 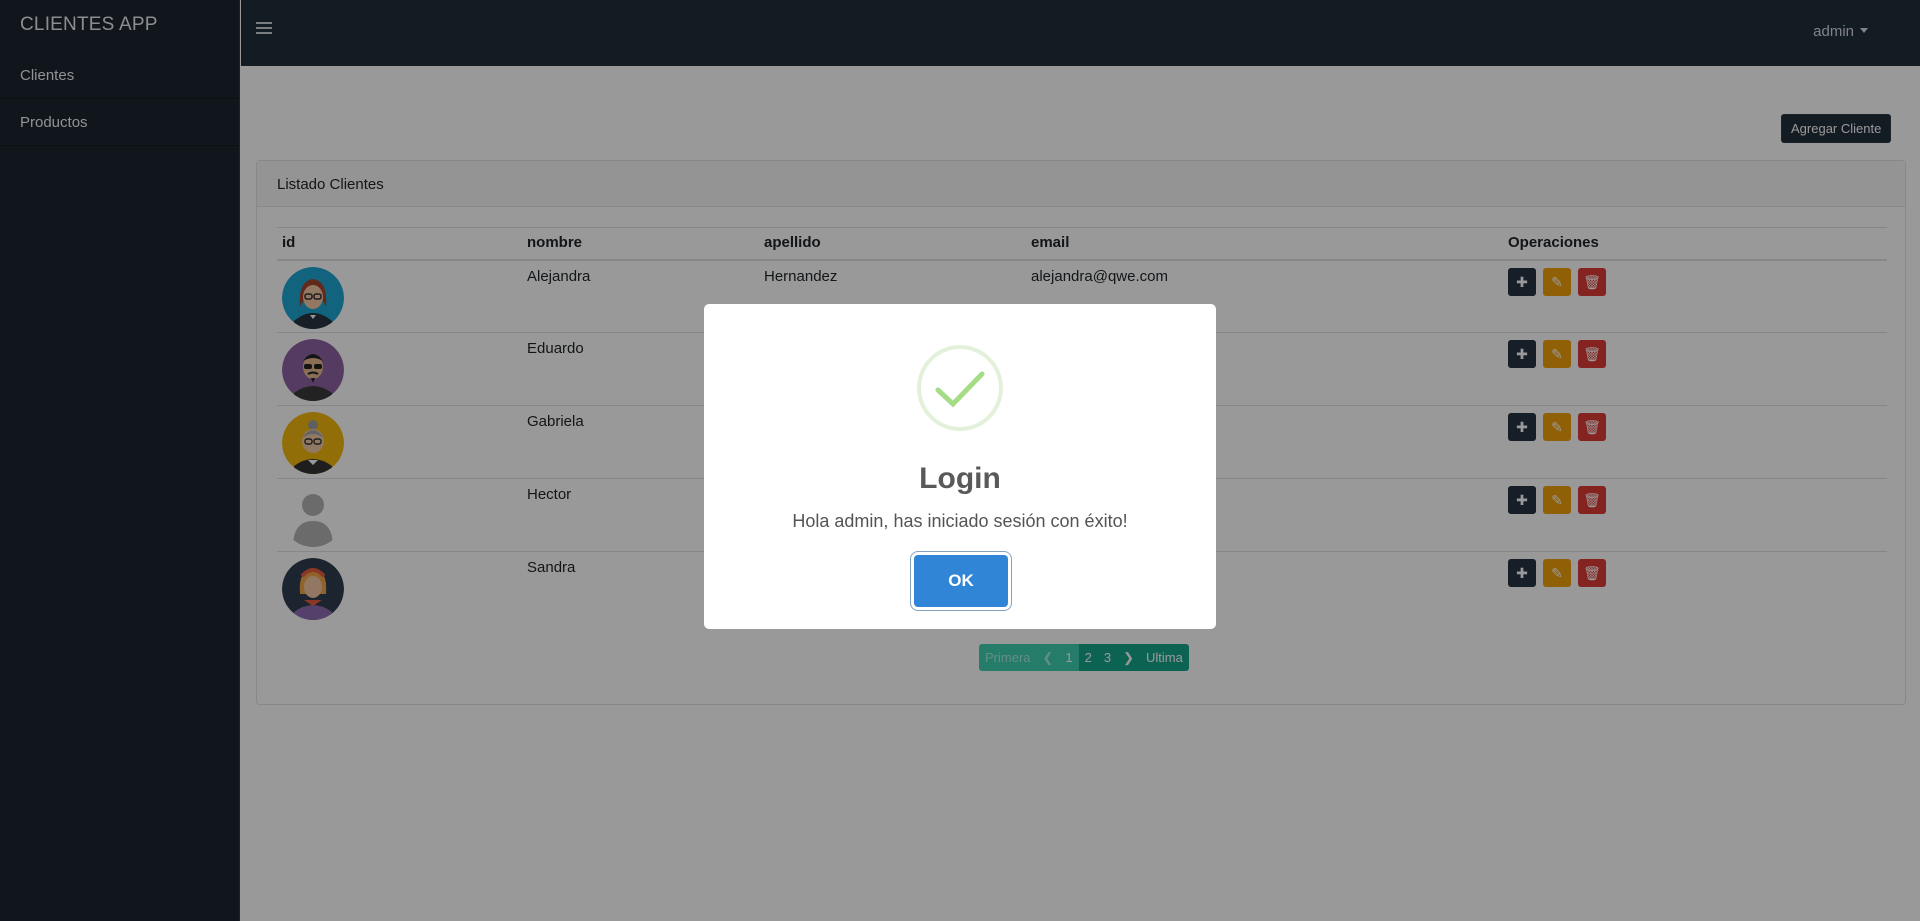 I want to click on ok-button: OK, so click(x=961, y=581).